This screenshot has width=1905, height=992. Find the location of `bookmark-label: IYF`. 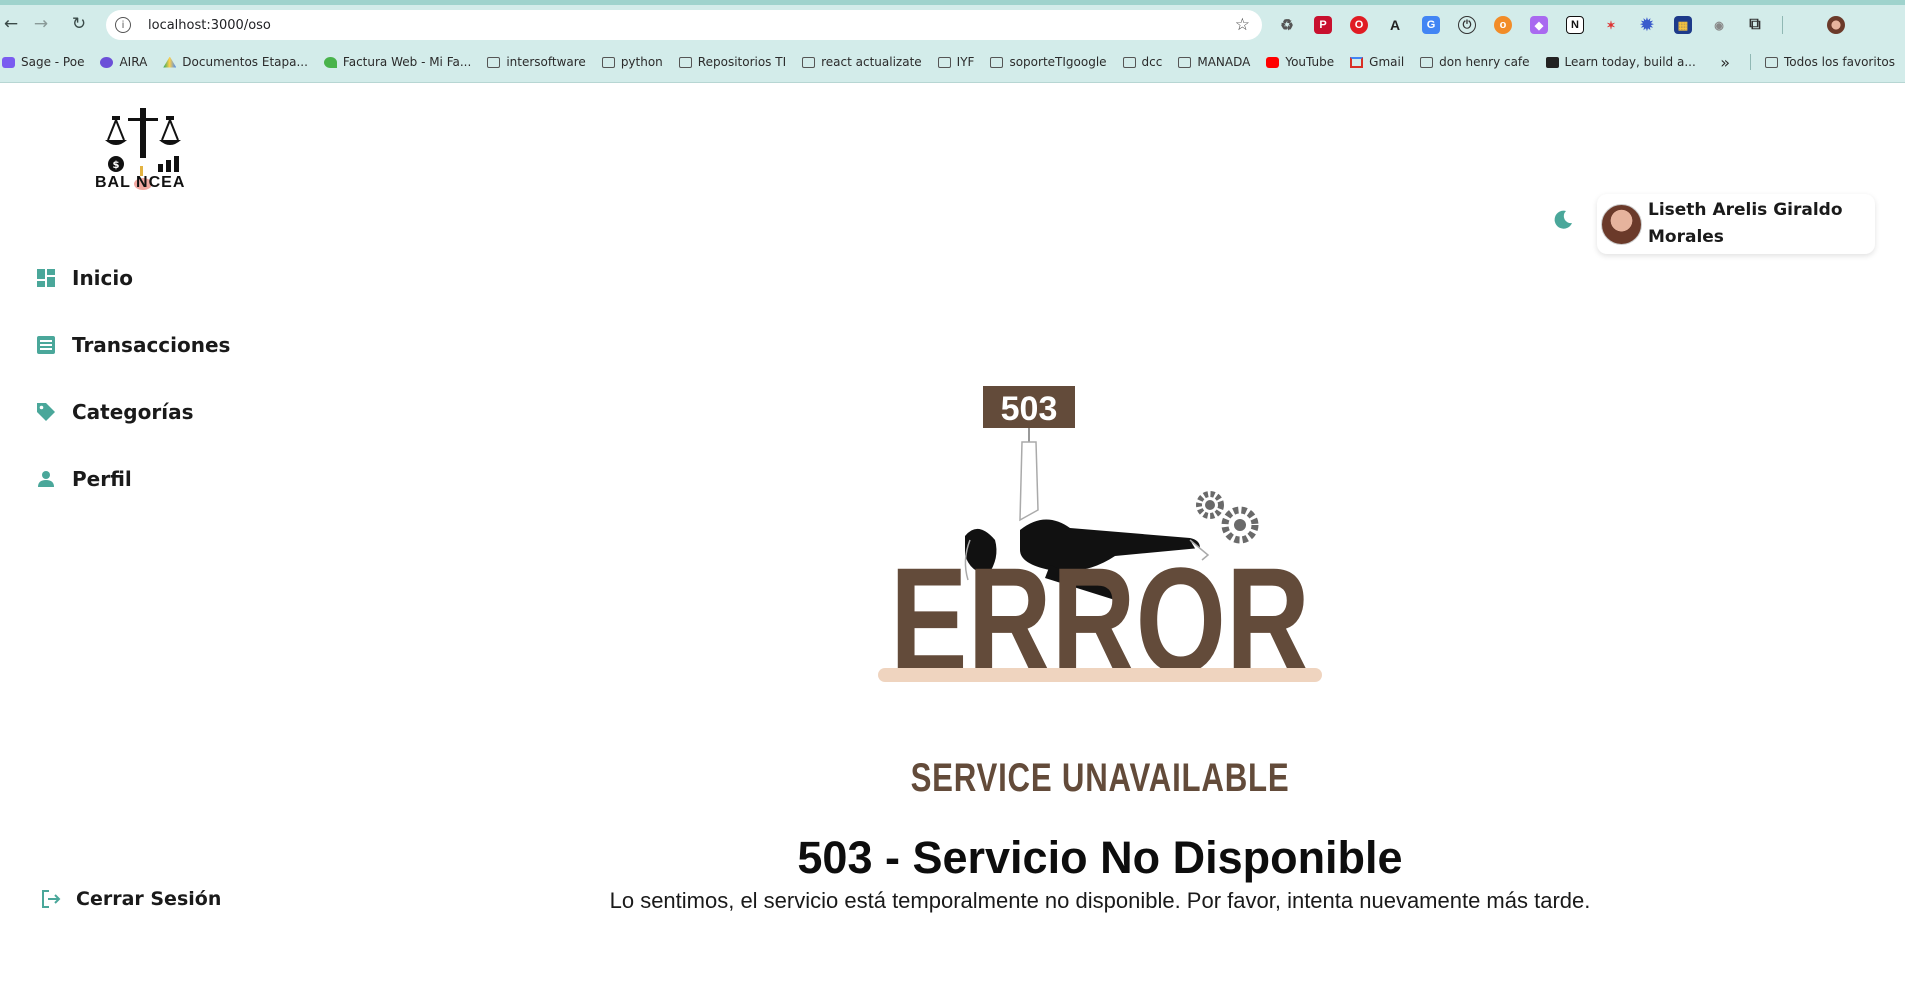

bookmark-label: IYF is located at coordinates (965, 62).